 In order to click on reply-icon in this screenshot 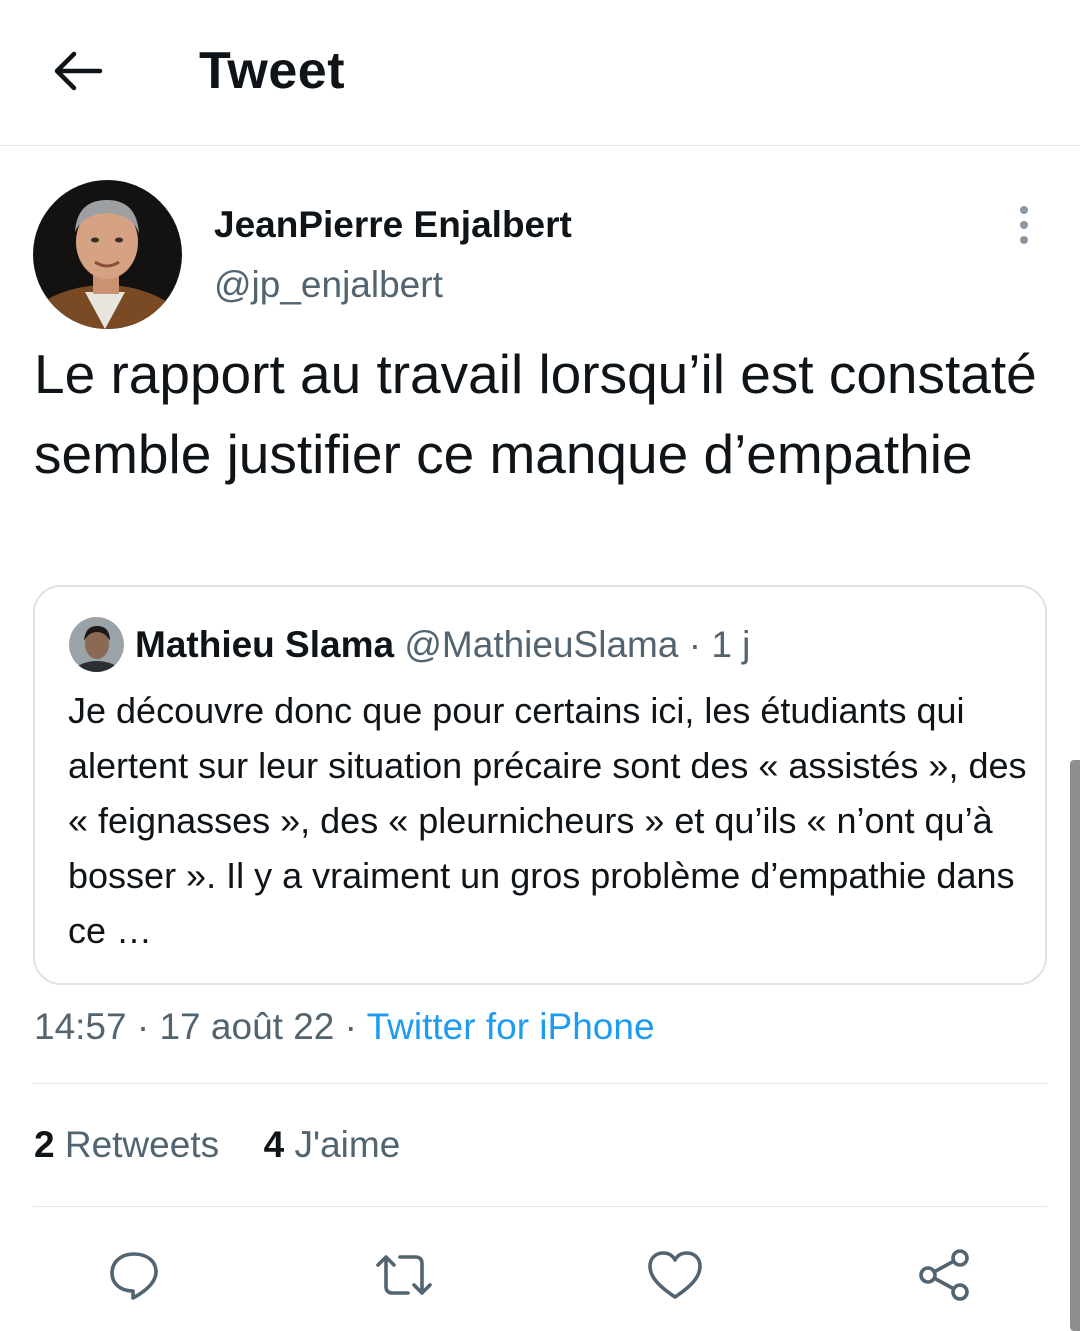, I will do `click(134, 1276)`.